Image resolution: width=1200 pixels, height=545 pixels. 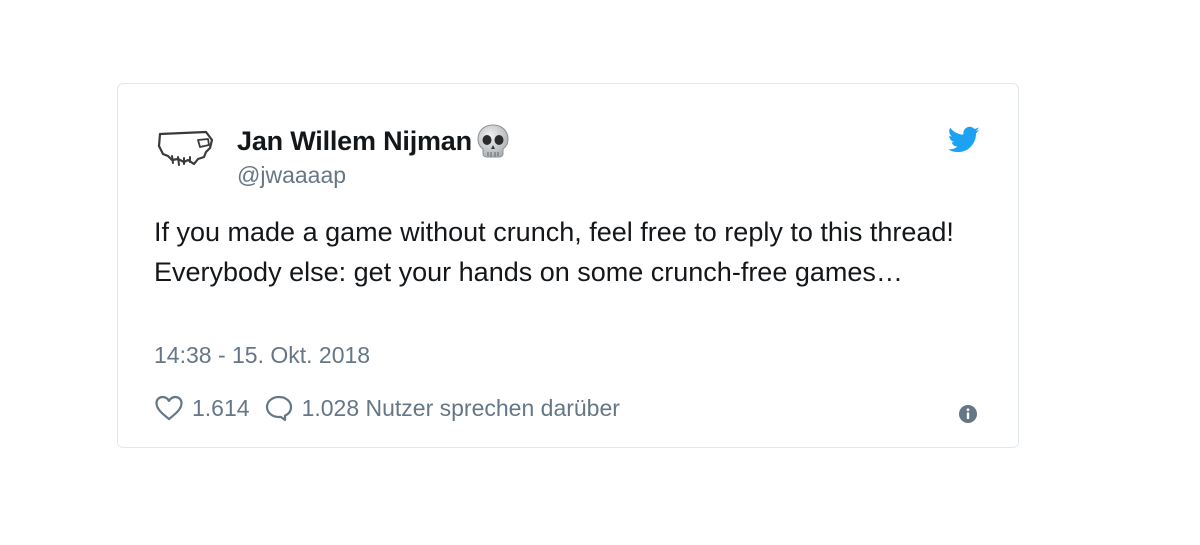 I want to click on avatar-icon, so click(x=185, y=150).